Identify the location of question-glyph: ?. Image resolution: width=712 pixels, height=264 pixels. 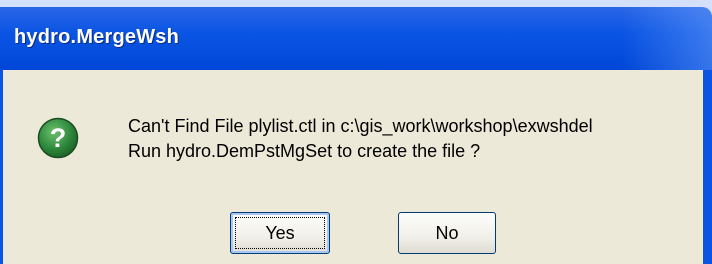
(58, 138).